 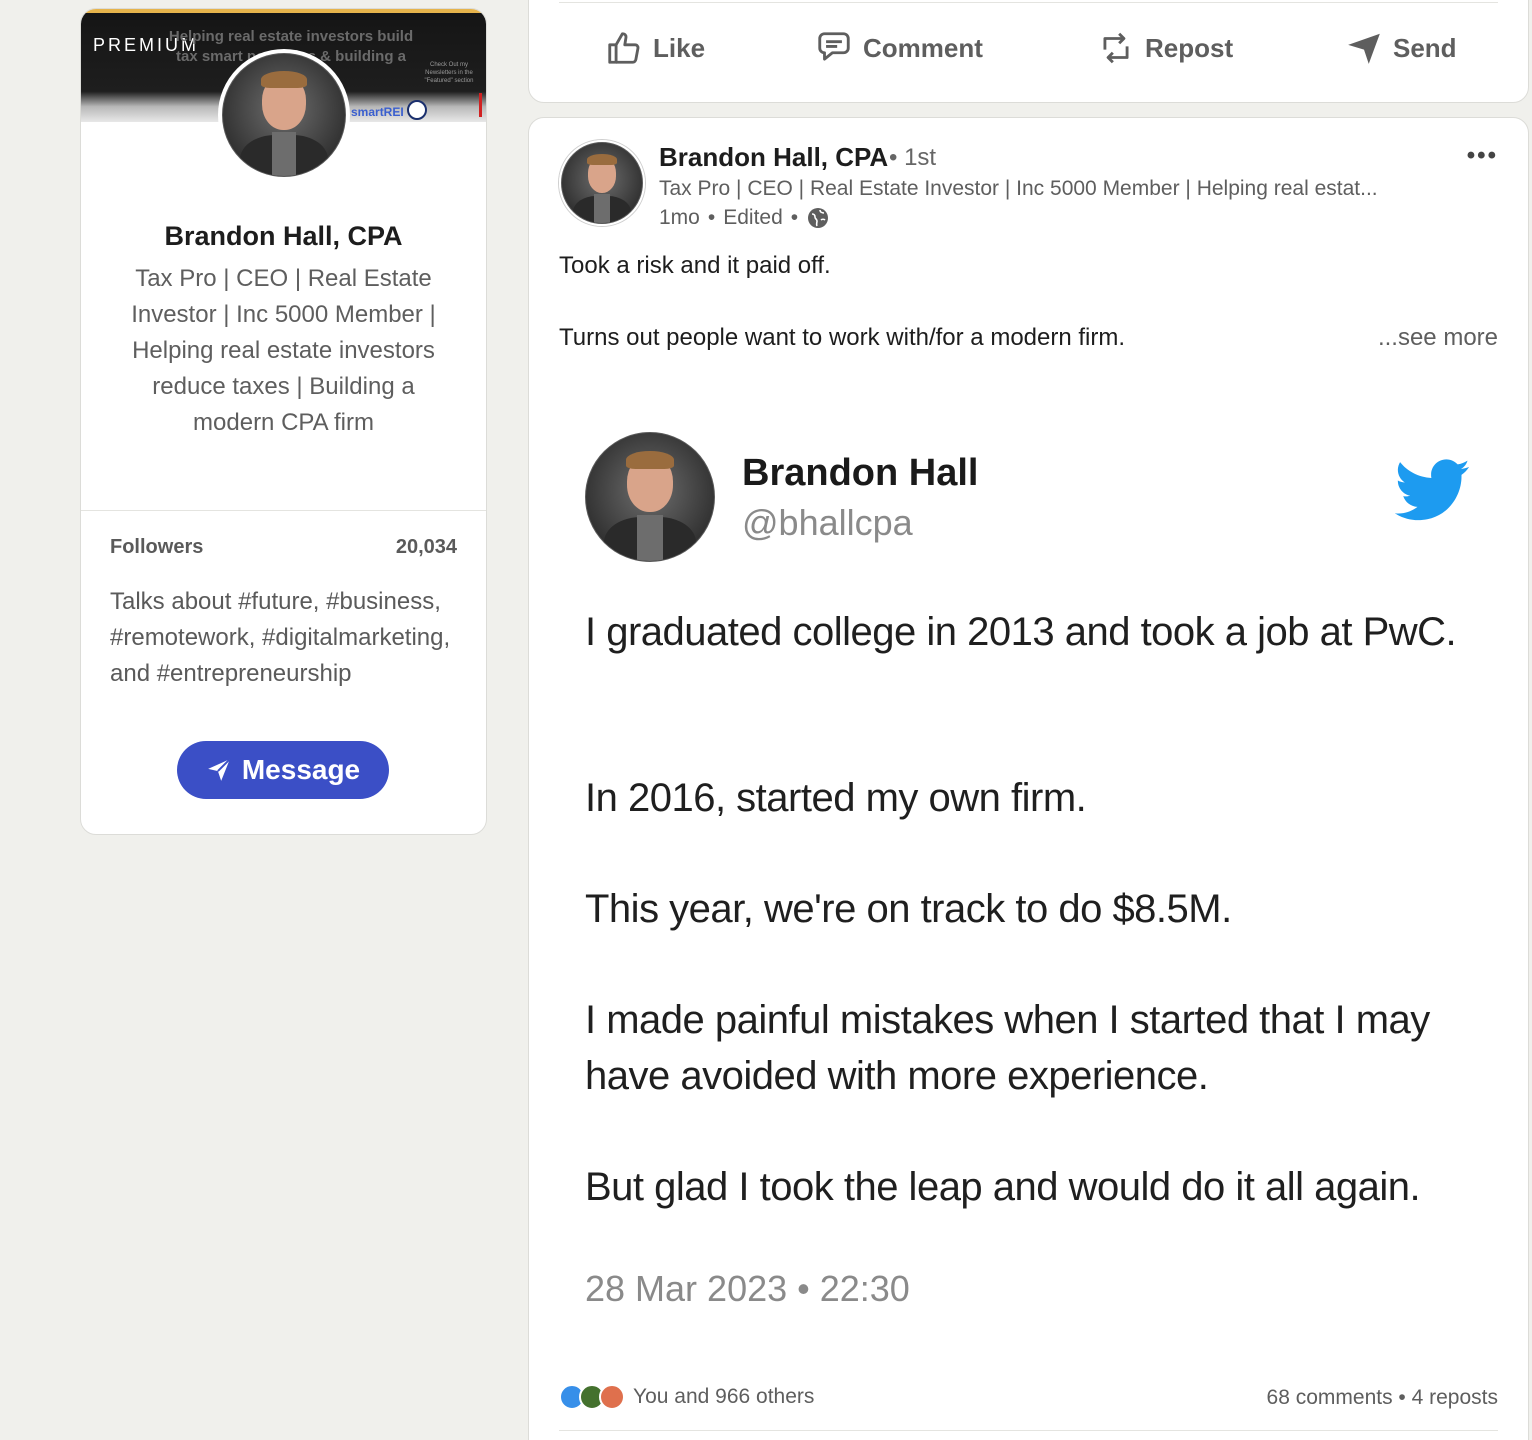 What do you see at coordinates (836, 798) in the screenshot?
I see `tweet-text-line: In 2016, started my own firm.` at bounding box center [836, 798].